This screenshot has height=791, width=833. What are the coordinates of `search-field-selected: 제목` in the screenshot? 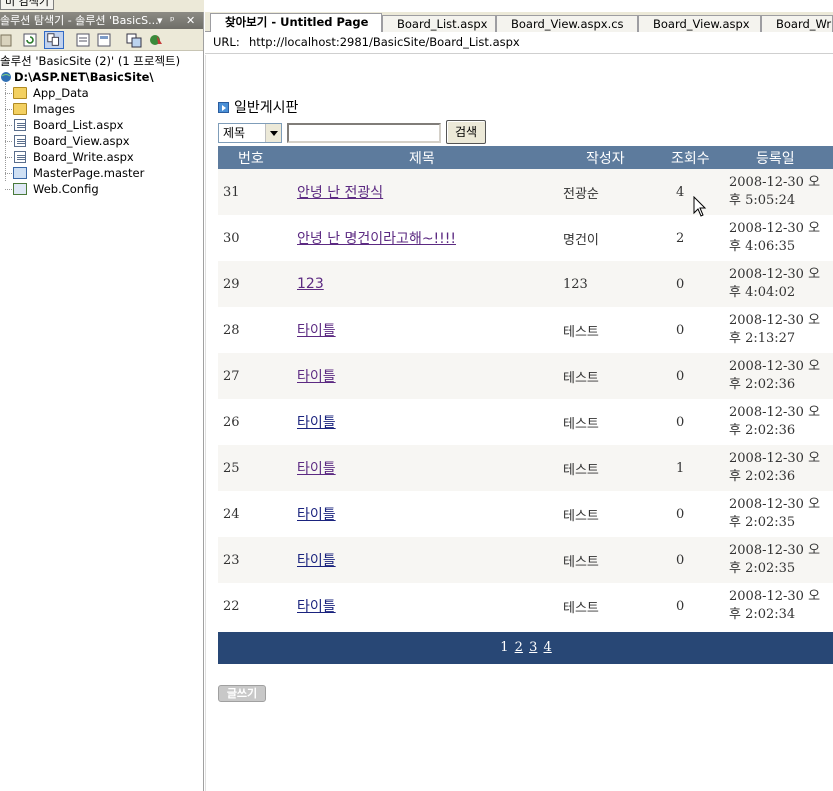 It's located at (234, 133).